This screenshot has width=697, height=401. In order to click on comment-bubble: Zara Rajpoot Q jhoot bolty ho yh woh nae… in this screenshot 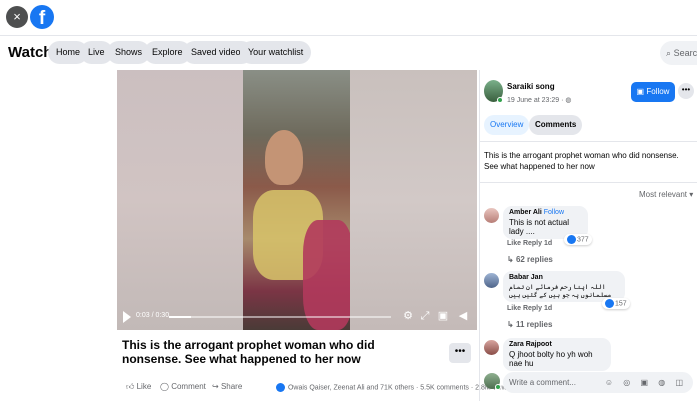, I will do `click(557, 354)`.